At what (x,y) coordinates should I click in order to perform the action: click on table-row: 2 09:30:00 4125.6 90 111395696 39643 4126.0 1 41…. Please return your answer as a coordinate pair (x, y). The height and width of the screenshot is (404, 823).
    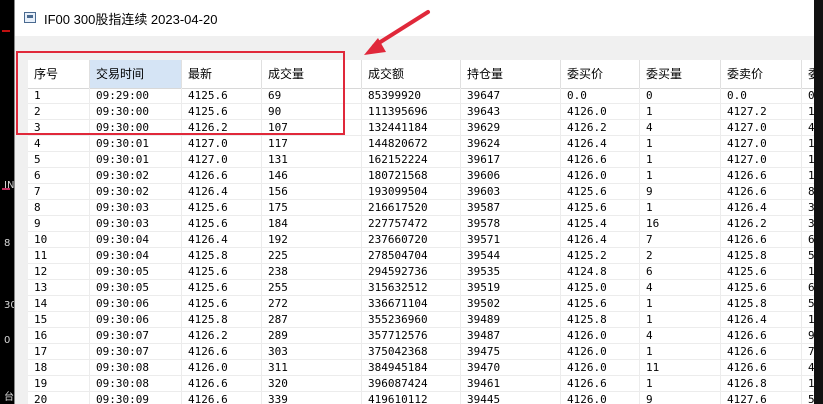
    Looking at the image, I should click on (421, 112).